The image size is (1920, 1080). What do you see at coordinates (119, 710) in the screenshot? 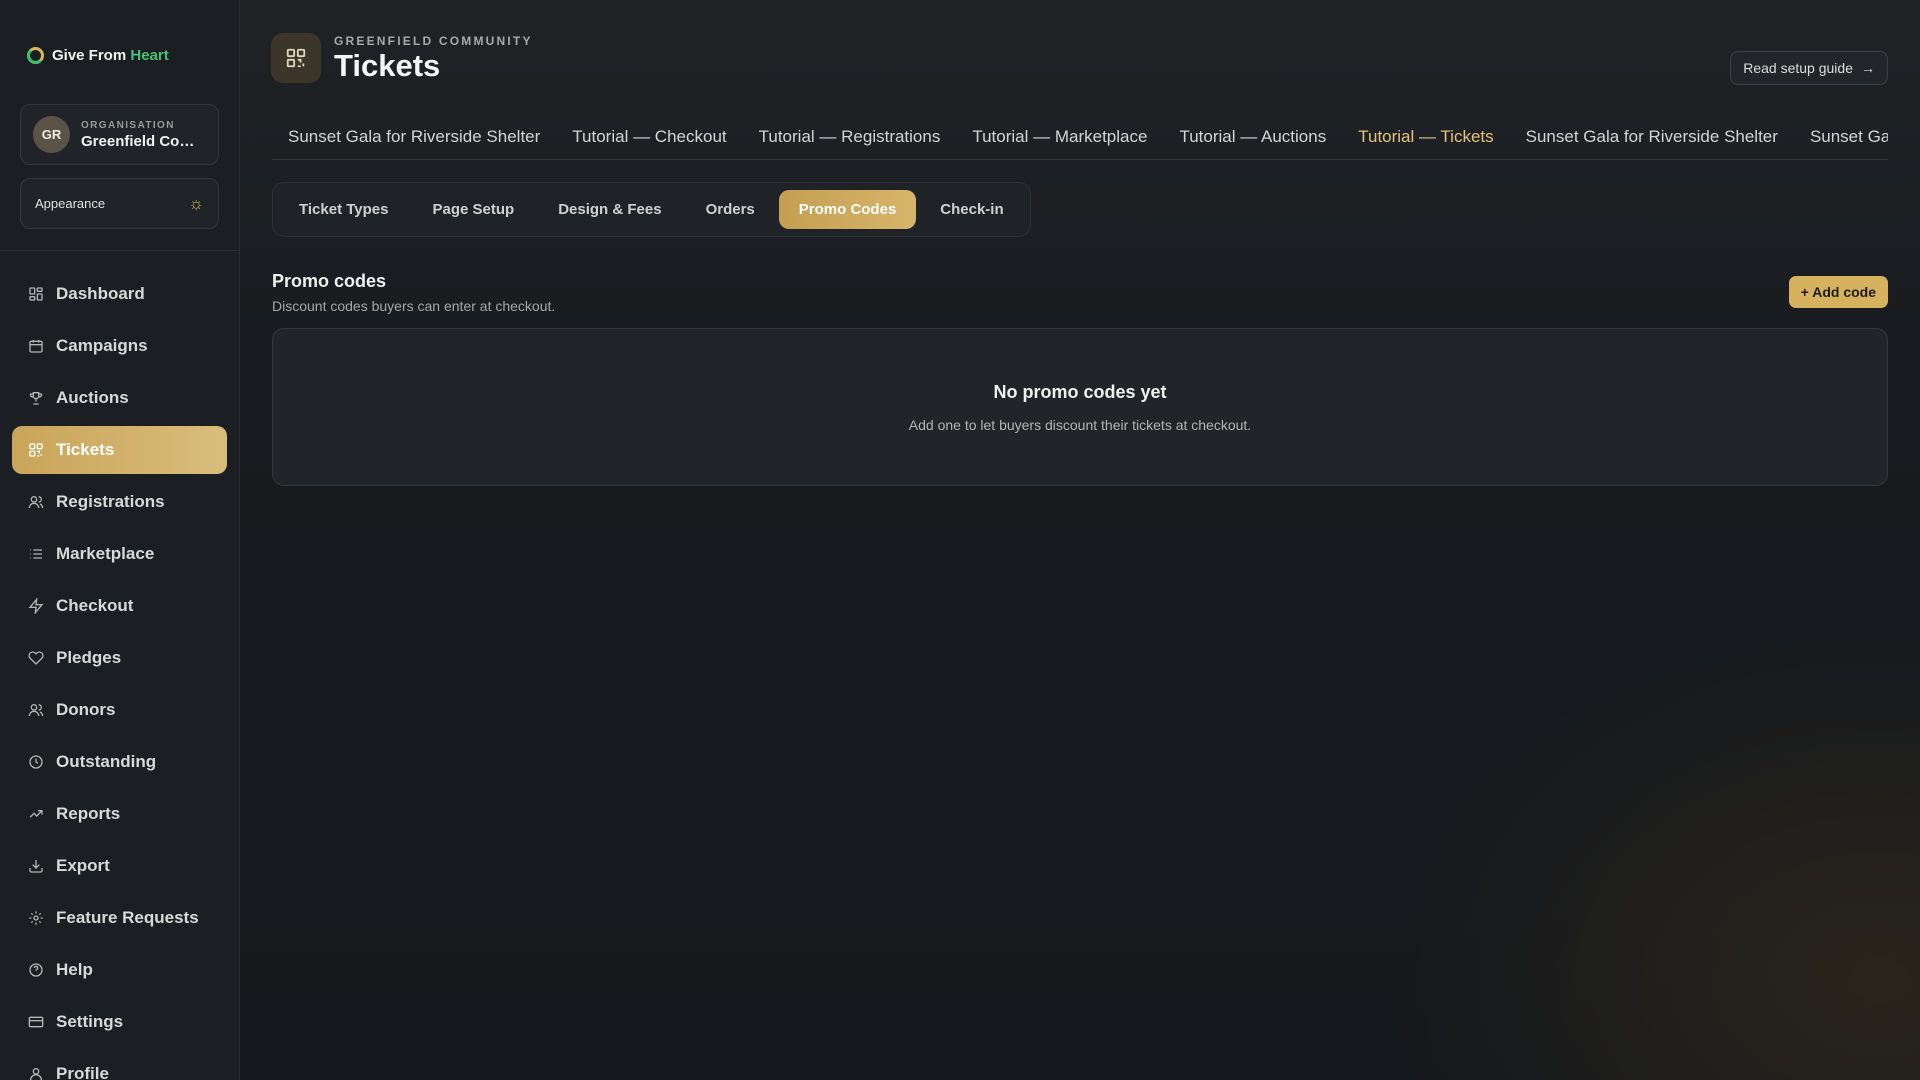
I see `sidebar-item-donors: Donors` at bounding box center [119, 710].